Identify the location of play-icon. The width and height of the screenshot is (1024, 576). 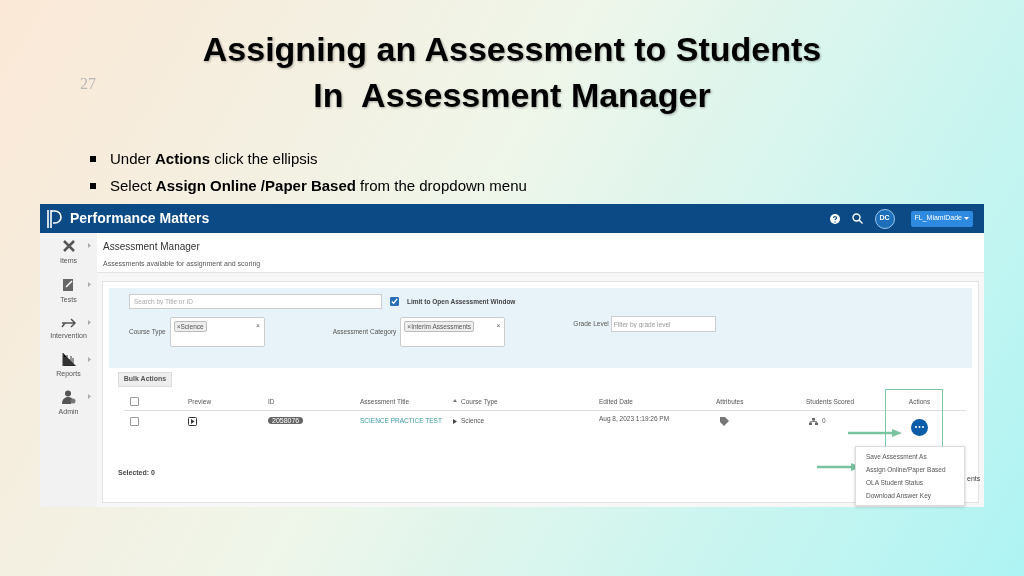
(455, 421).